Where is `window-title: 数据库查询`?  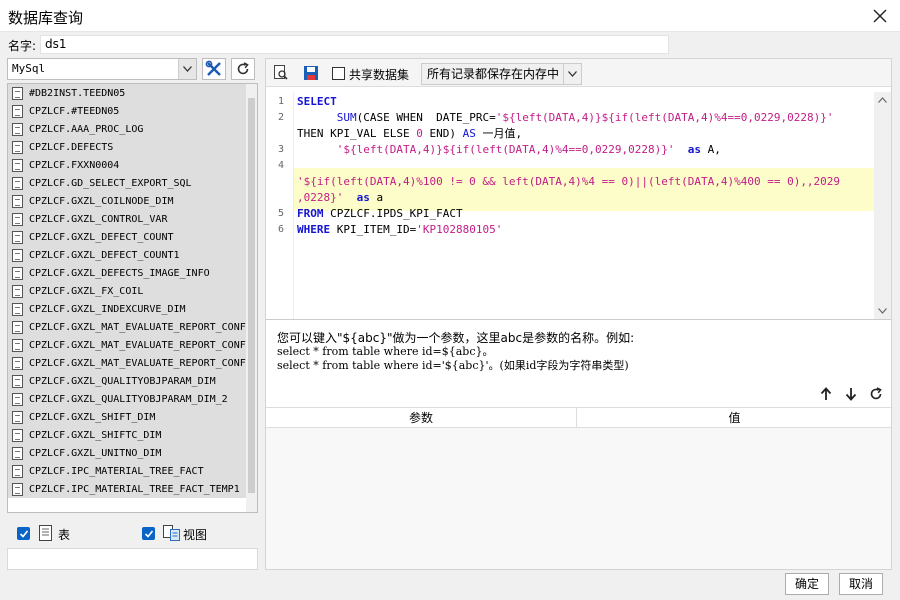
window-title: 数据库查询 is located at coordinates (46, 18).